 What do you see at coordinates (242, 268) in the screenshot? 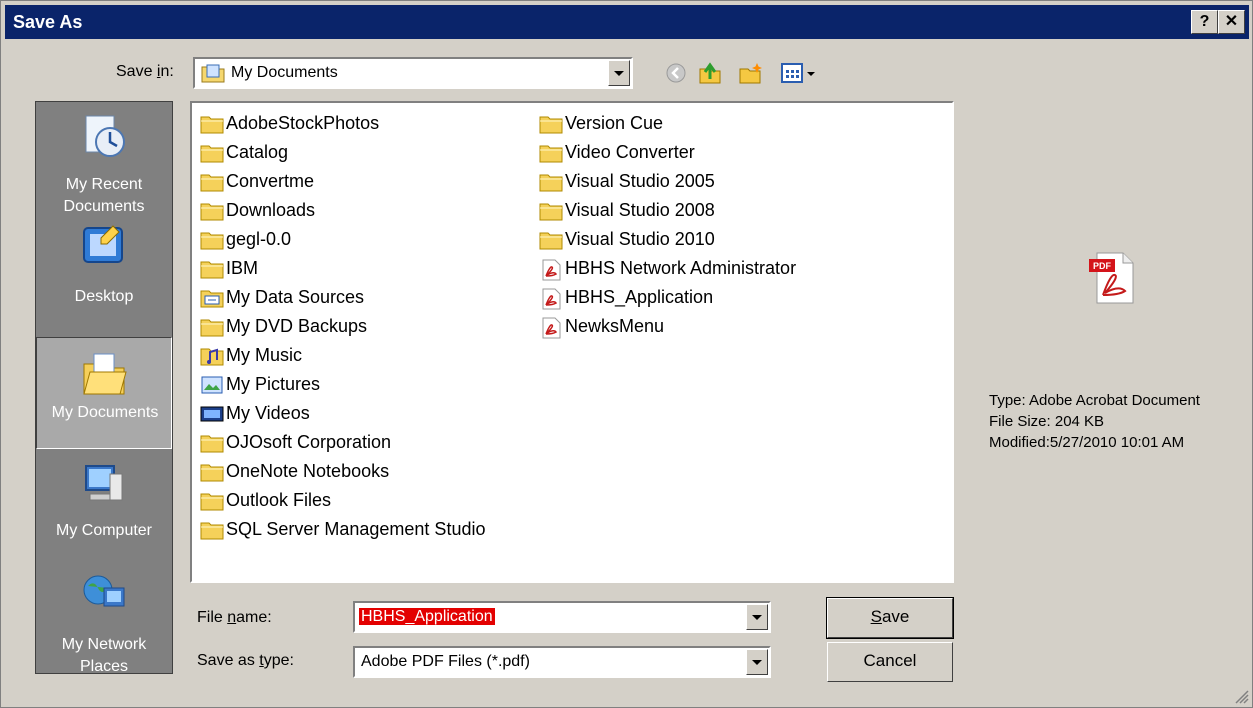
I see `file-name: IBM` at bounding box center [242, 268].